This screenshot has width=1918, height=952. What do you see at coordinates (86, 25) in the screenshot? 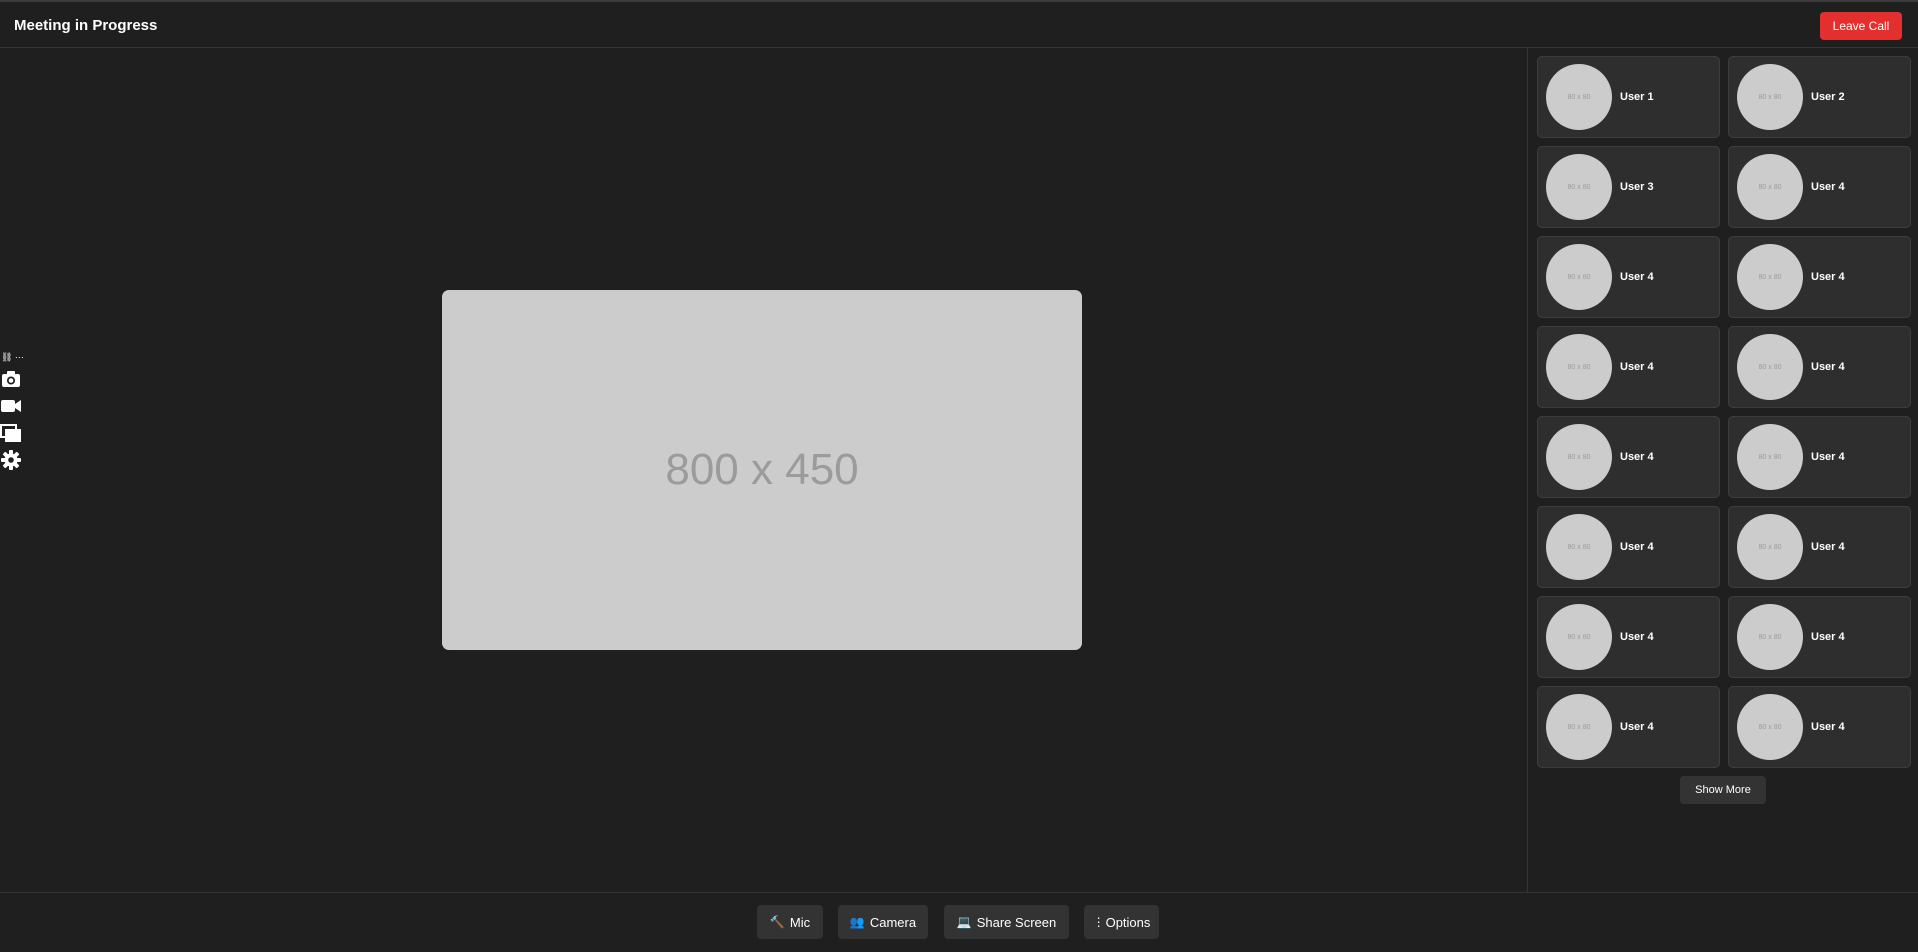
I see `page-title: Meeting in Progress` at bounding box center [86, 25].